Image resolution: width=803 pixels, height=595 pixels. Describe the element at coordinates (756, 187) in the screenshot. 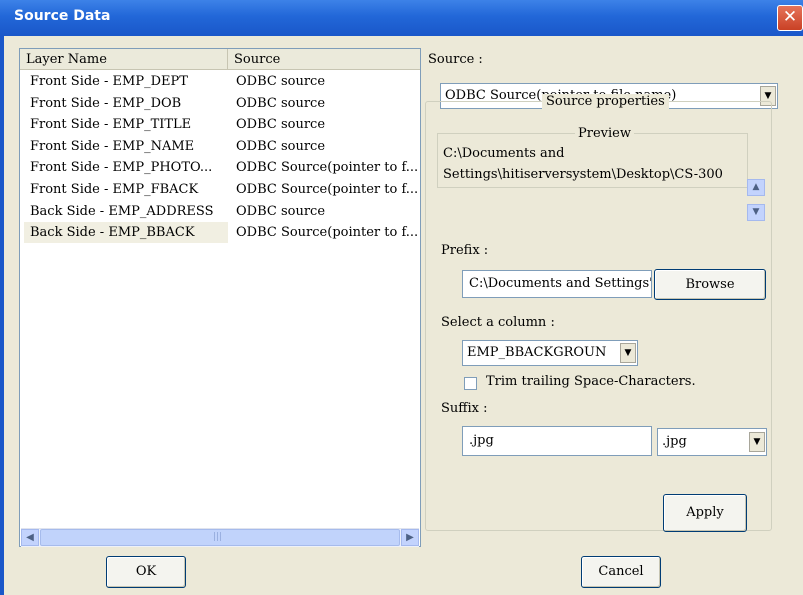

I see `scroll-up-icon: ▲` at that location.